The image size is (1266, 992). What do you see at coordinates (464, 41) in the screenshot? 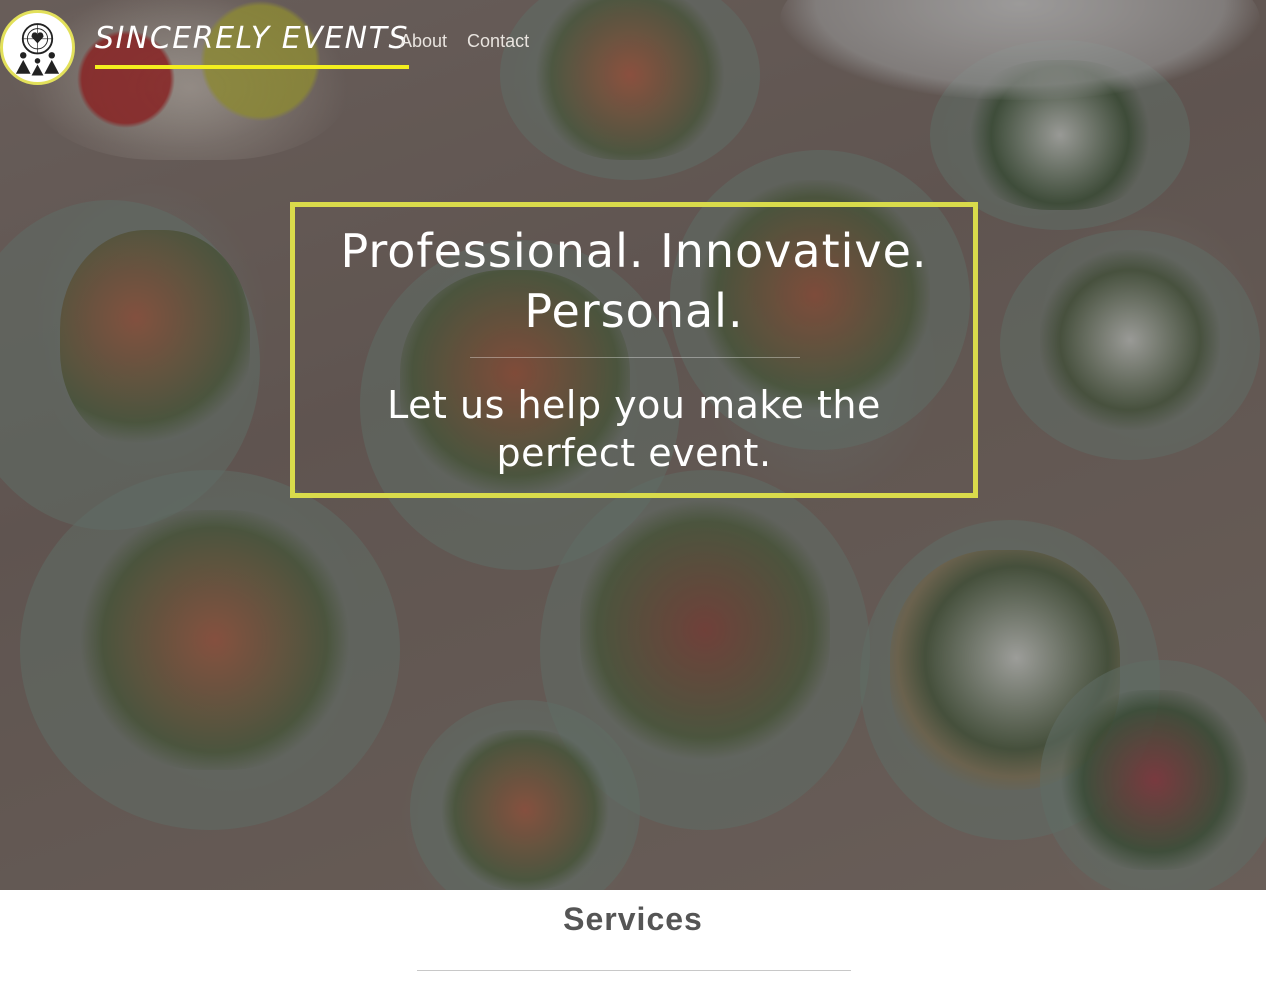
I see `main-nav: About Contact` at bounding box center [464, 41].